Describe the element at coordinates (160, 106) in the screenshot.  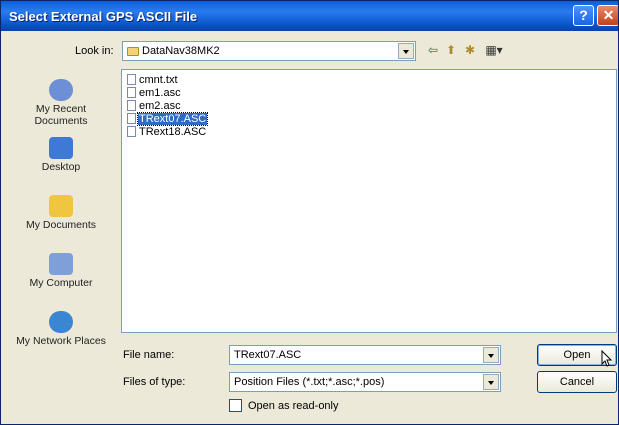
I see `file-name: em2.asc` at that location.